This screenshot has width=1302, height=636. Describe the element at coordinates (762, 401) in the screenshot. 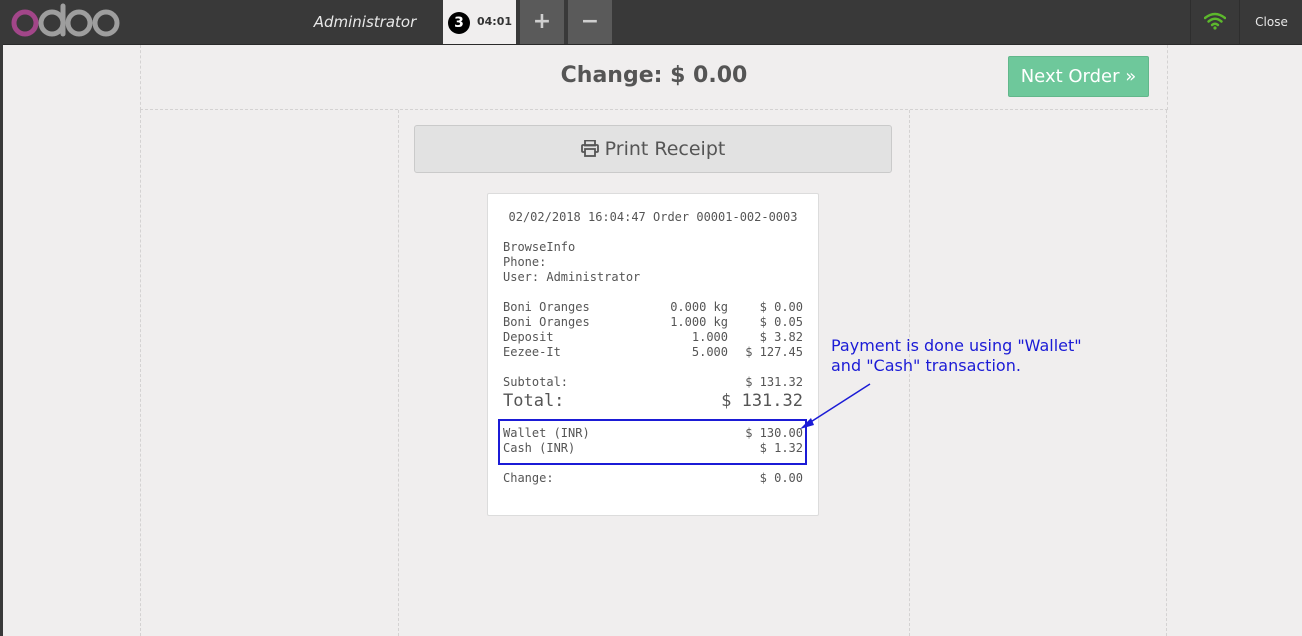

I see `total-value: $ 131.32` at that location.